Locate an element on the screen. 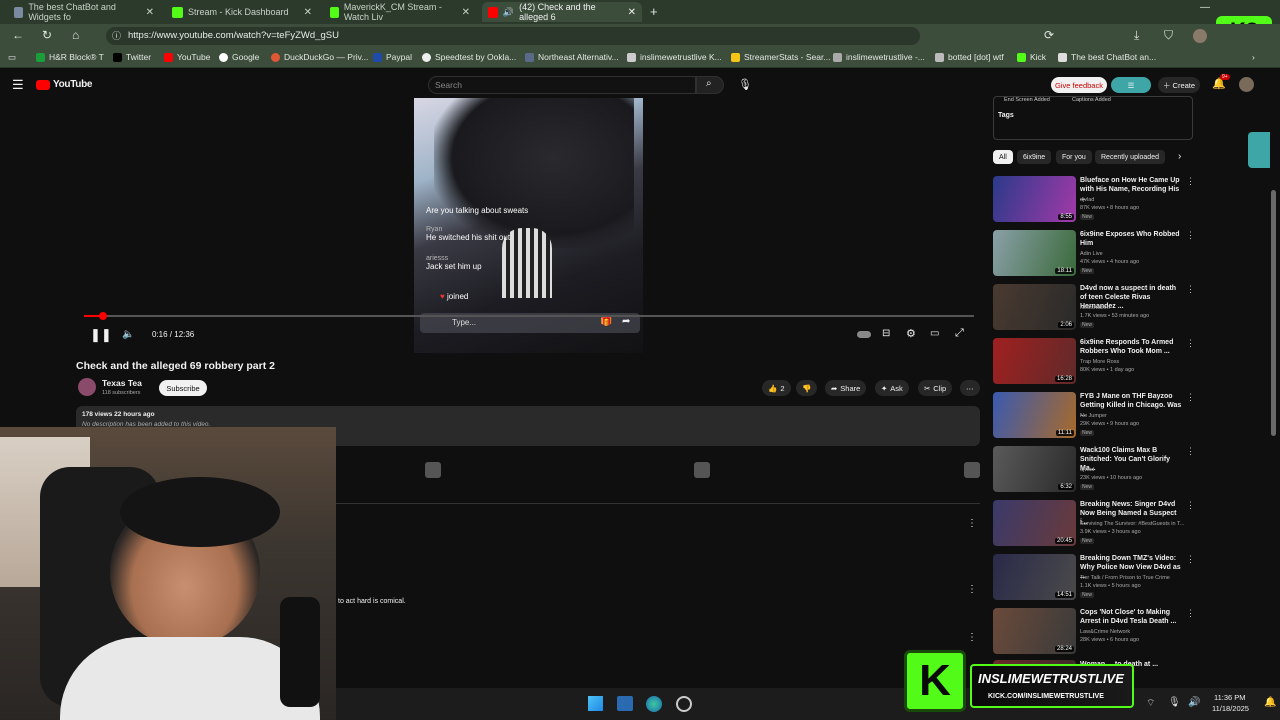 This screenshot has height=720, width=1280. mic-tray-icon: 🎙 is located at coordinates (1174, 702).